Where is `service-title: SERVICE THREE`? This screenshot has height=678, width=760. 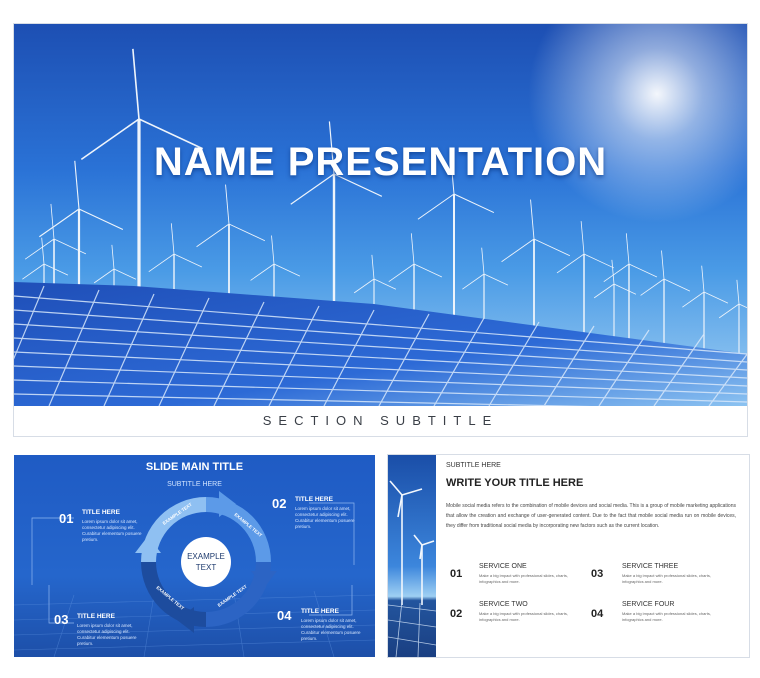 service-title: SERVICE THREE is located at coordinates (650, 566).